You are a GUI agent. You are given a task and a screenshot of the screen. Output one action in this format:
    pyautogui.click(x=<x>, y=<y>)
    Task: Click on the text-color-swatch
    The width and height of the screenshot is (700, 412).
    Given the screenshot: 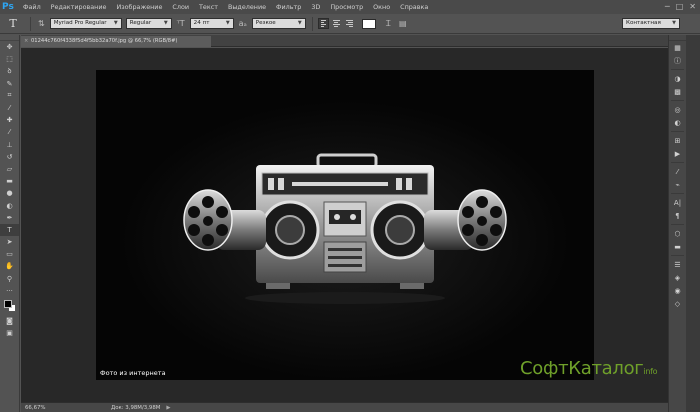 What is the action you would take?
    pyautogui.click(x=368, y=23)
    